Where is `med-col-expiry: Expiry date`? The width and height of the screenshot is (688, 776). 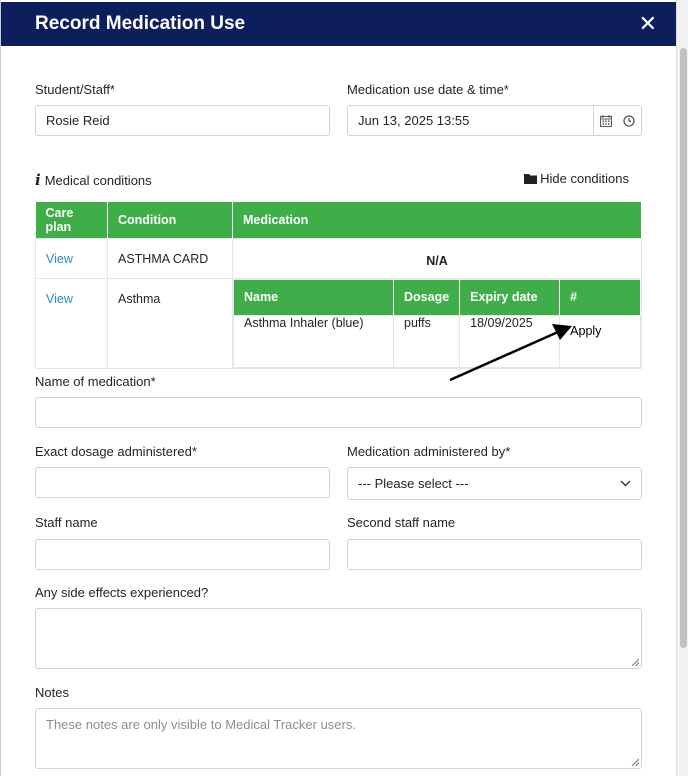 med-col-expiry: Expiry date is located at coordinates (510, 297).